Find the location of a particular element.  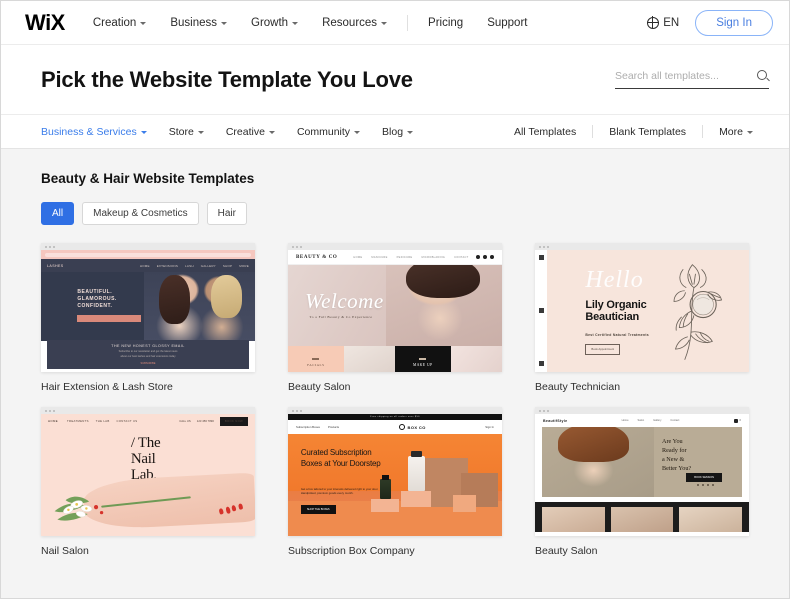

facebook-icon is located at coordinates (541, 310).